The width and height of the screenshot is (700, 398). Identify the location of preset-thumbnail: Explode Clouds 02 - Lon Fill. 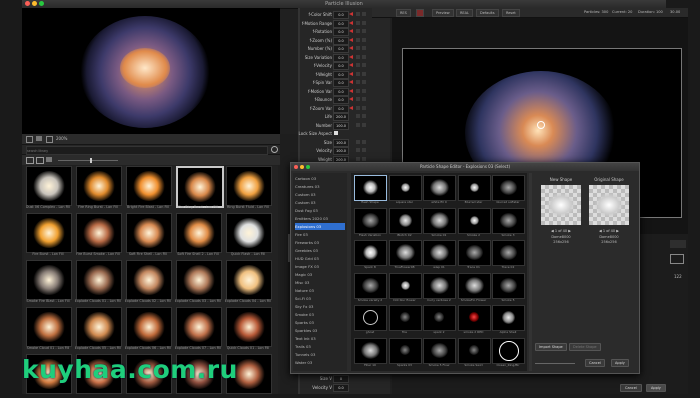
(148, 282).